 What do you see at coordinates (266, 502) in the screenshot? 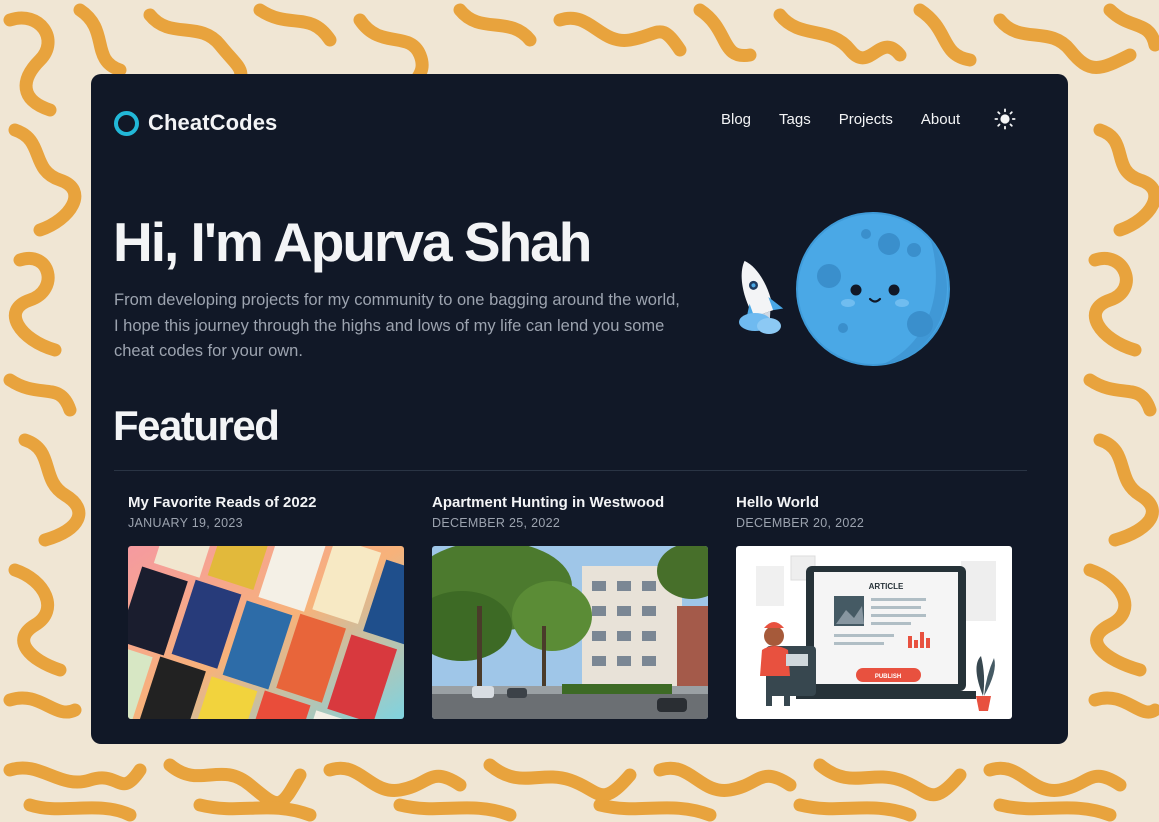
I see `post-title: My Favorite Reads of 2022` at bounding box center [266, 502].